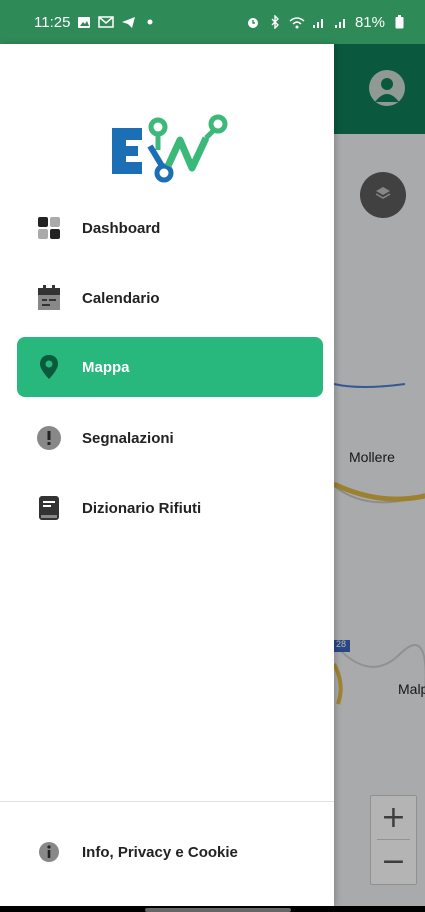 The width and height of the screenshot is (425, 912). I want to click on battery-icon, so click(399, 22).